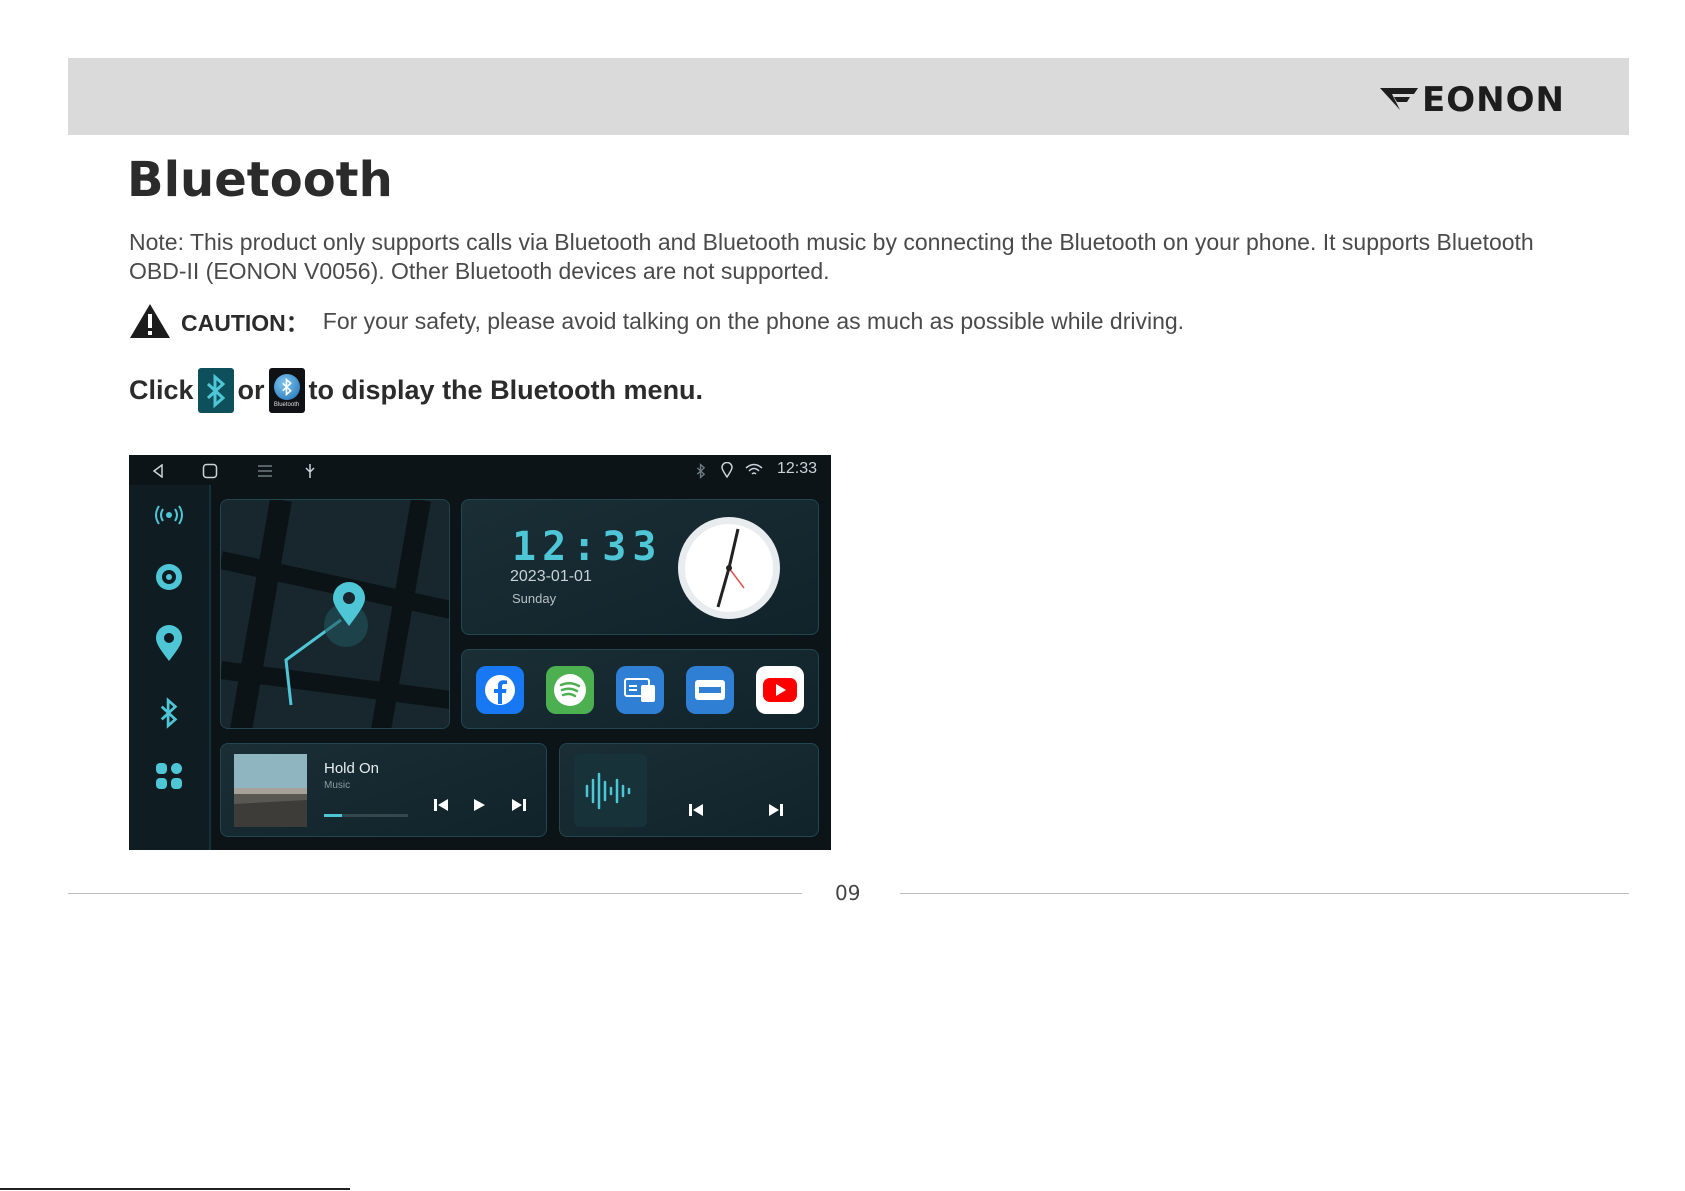  What do you see at coordinates (169, 643) in the screenshot?
I see `navigation-pin-icon` at bounding box center [169, 643].